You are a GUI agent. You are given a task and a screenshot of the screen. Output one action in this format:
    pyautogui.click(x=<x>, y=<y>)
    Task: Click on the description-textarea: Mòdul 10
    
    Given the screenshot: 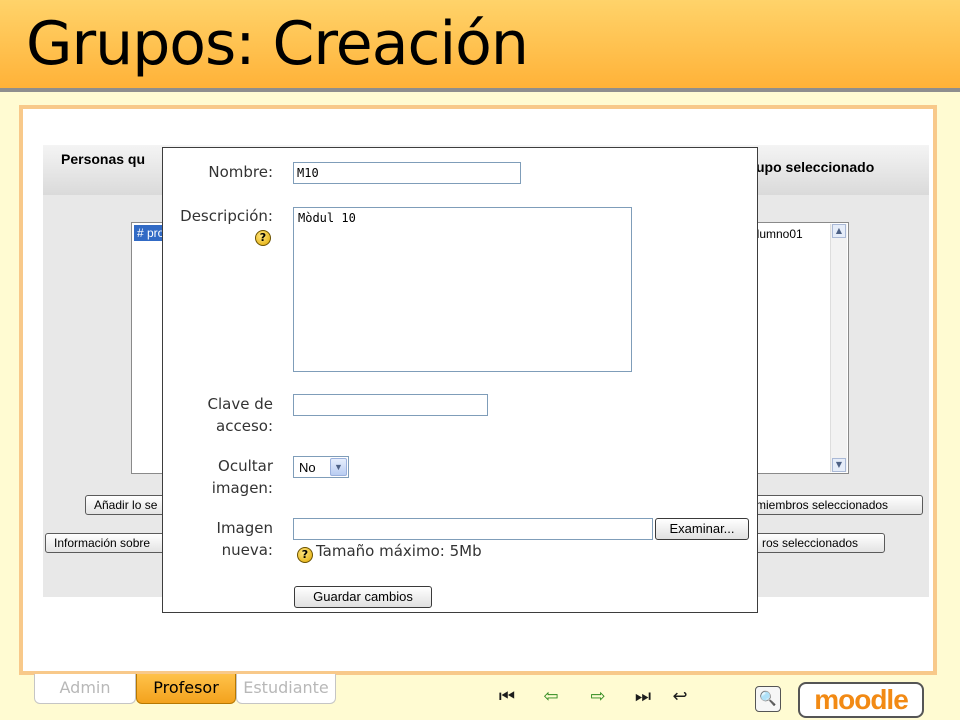 What is the action you would take?
    pyautogui.click(x=462, y=289)
    